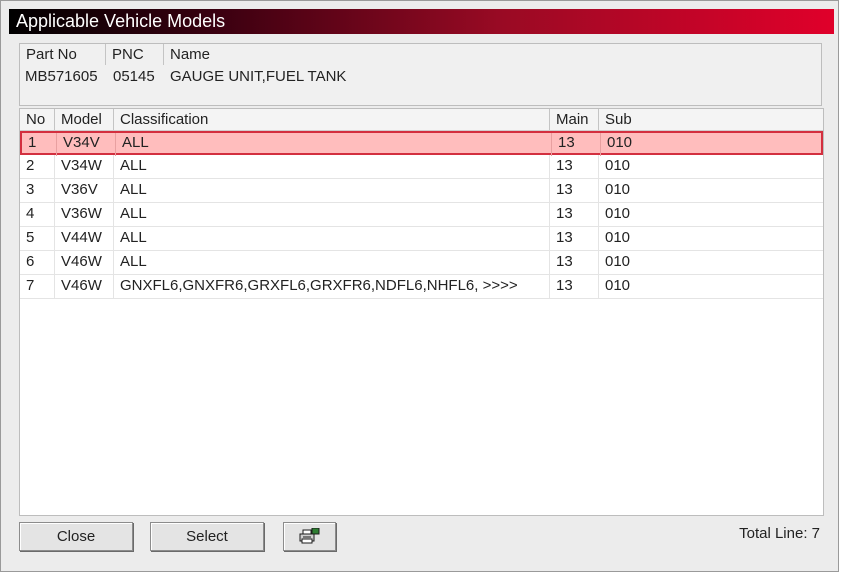 This screenshot has width=841, height=574. Describe the element at coordinates (84, 190) in the screenshot. I see `cell-model: V36V` at that location.